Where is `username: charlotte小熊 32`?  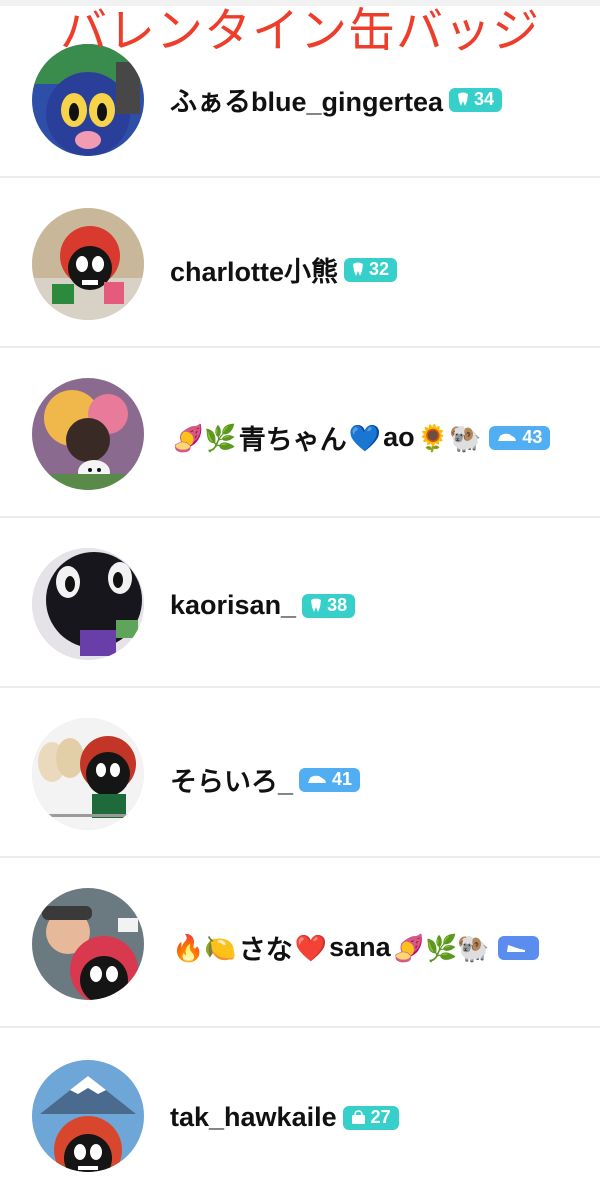
username: charlotte小熊 32 is located at coordinates (284, 269).